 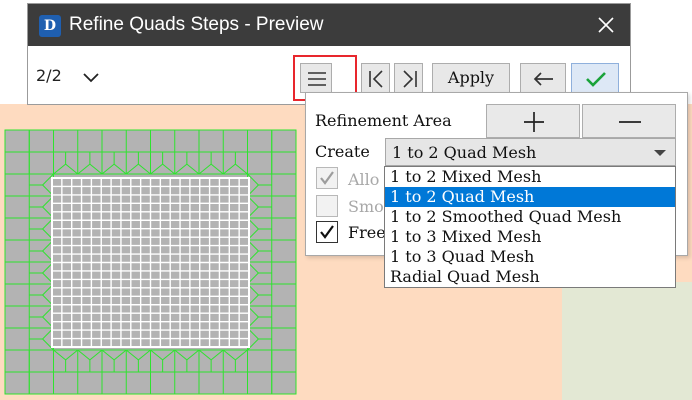 I want to click on confirm-button, so click(x=595, y=78).